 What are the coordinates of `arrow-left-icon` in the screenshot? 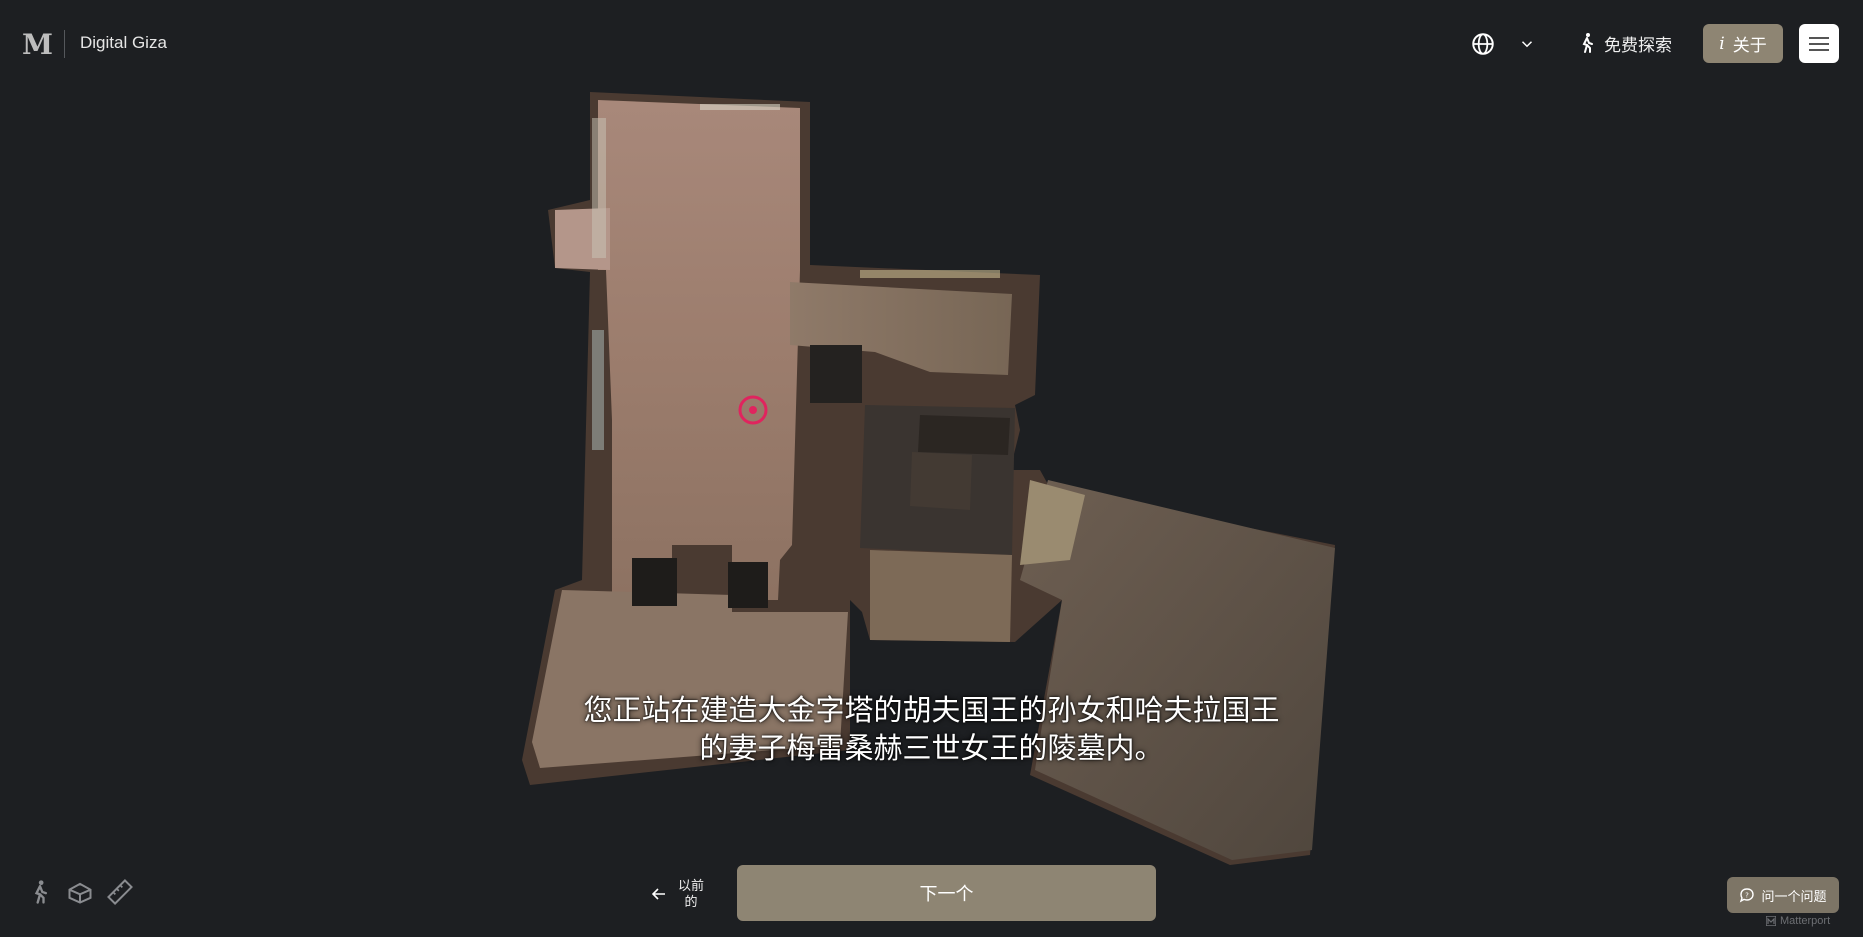 It's located at (658, 894).